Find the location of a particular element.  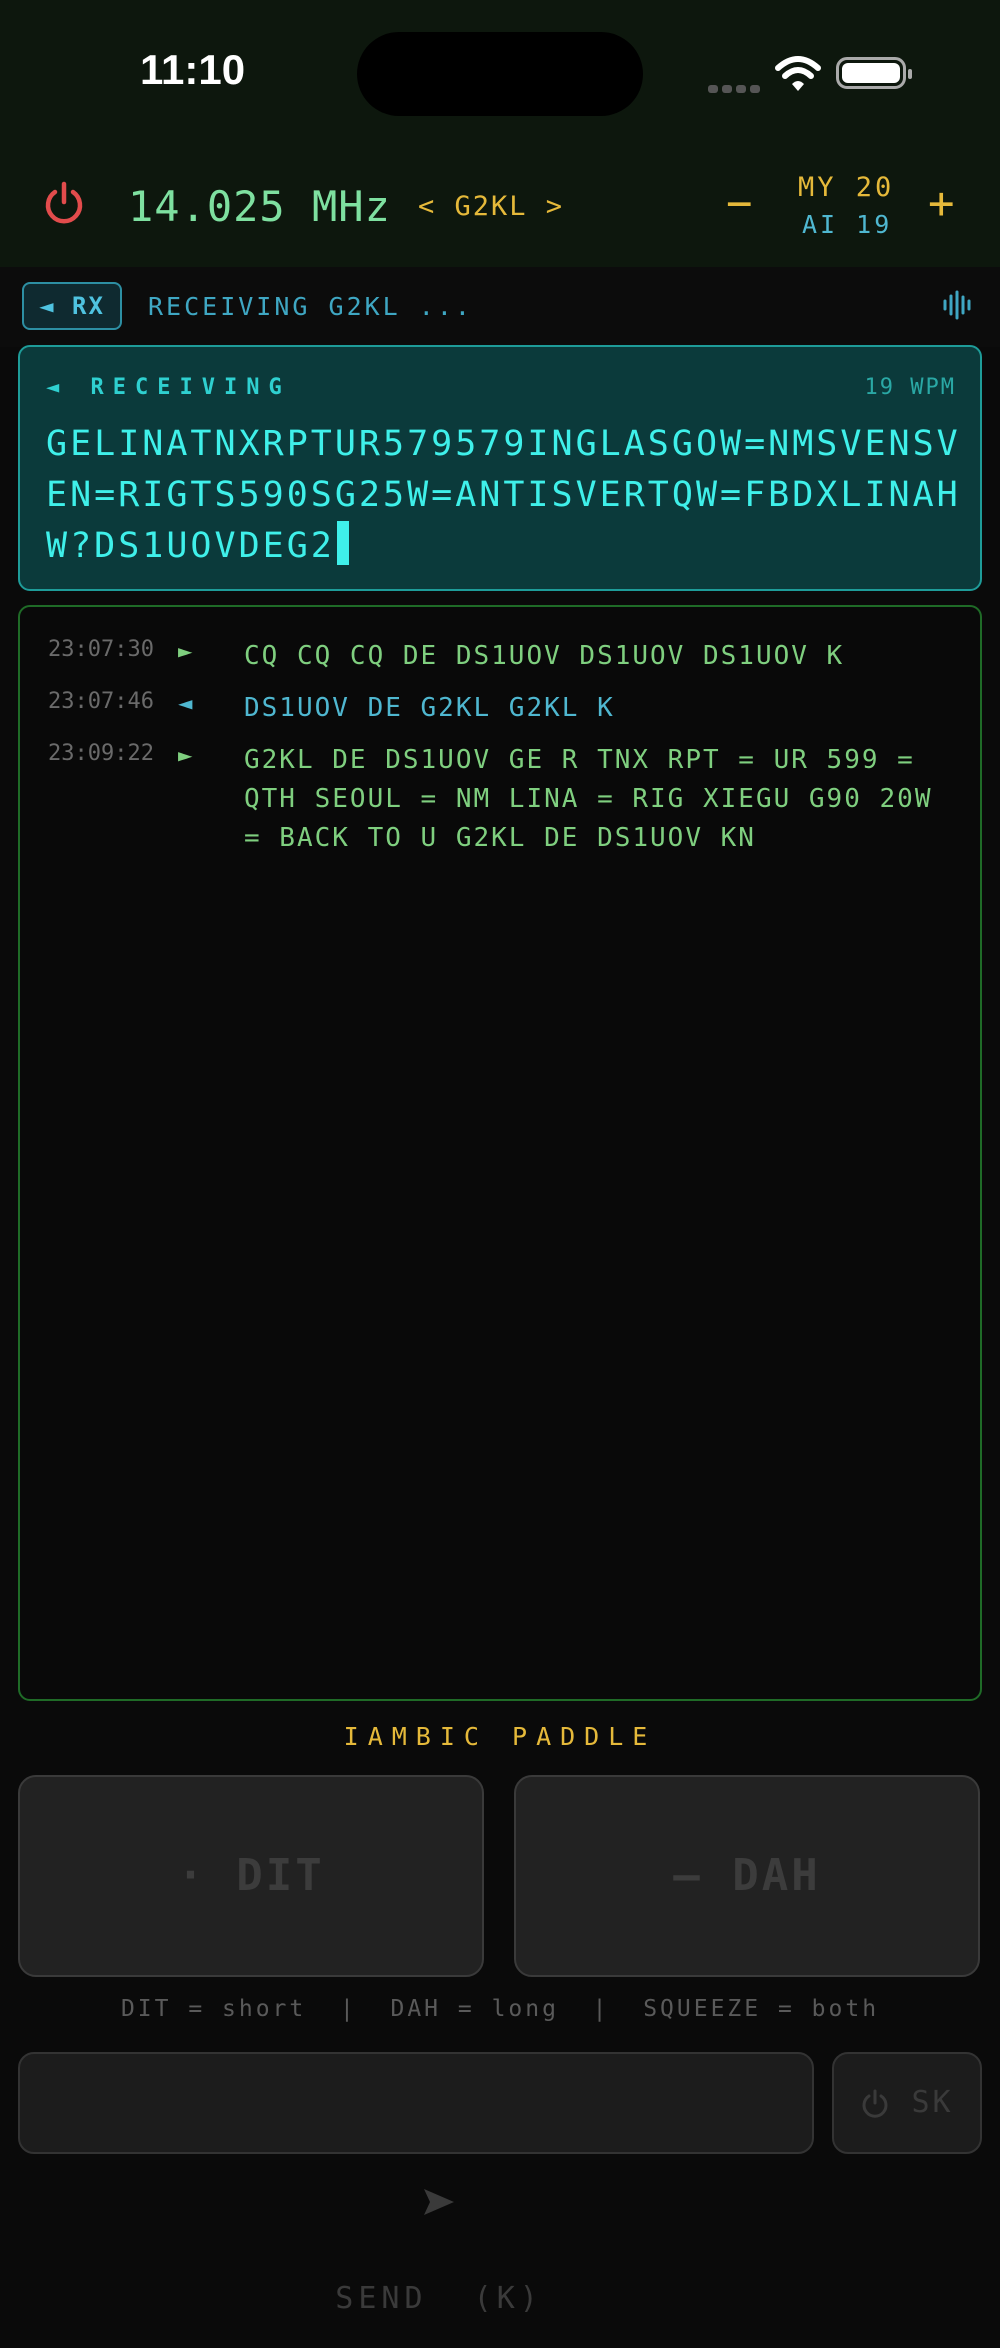

status-bar: 11:10 is located at coordinates (500, 75).